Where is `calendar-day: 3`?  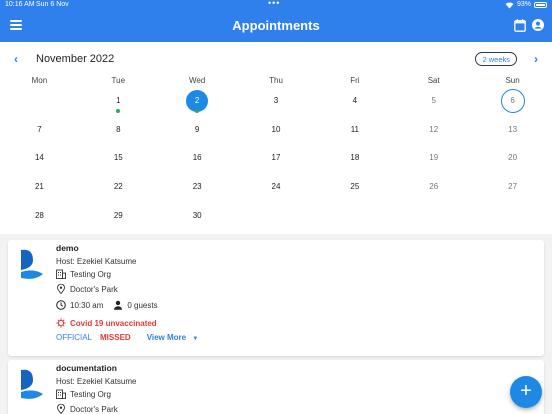
calendar-day: 3 is located at coordinates (276, 106).